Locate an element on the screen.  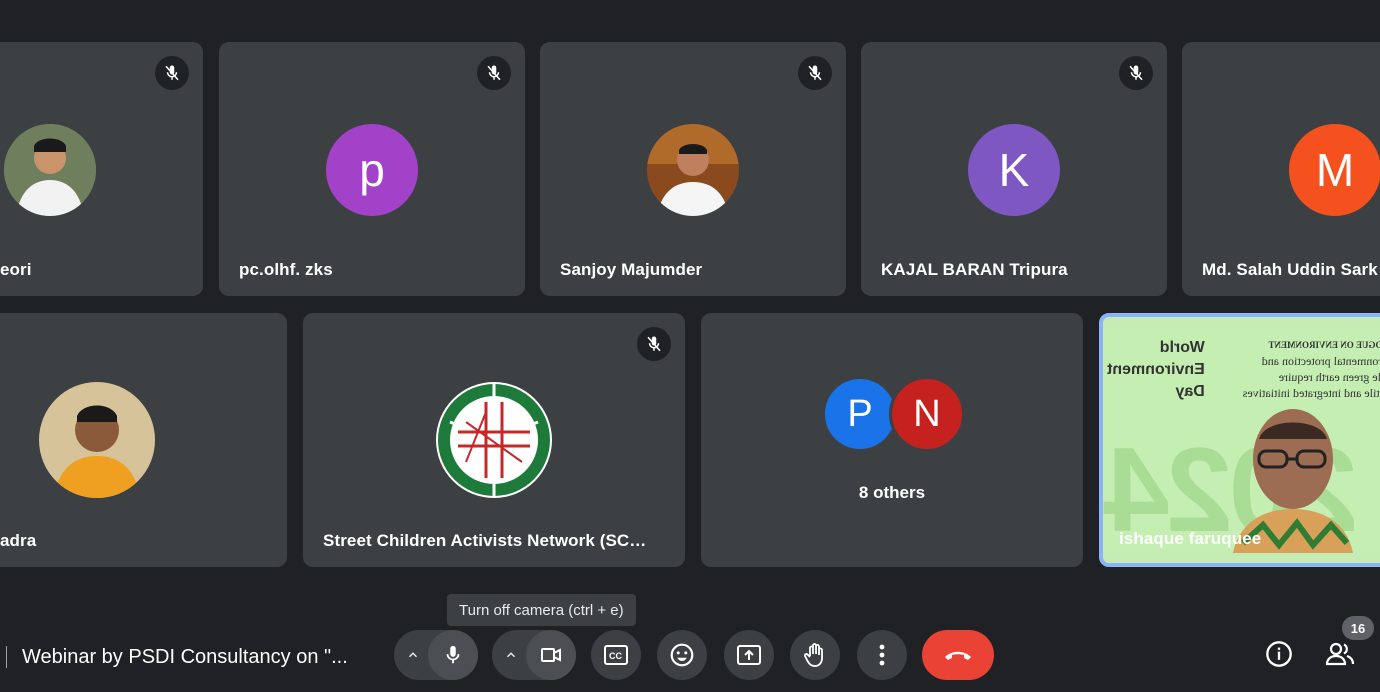
svg-text: CC is located at coordinates (615, 656).